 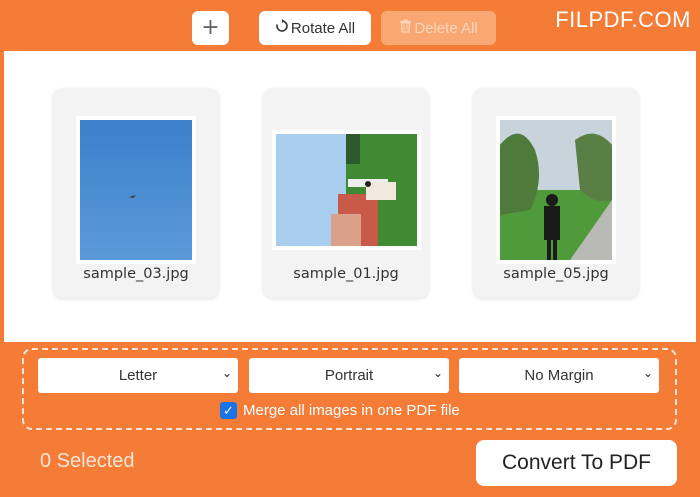 I want to click on rotate-icon, so click(x=282, y=28).